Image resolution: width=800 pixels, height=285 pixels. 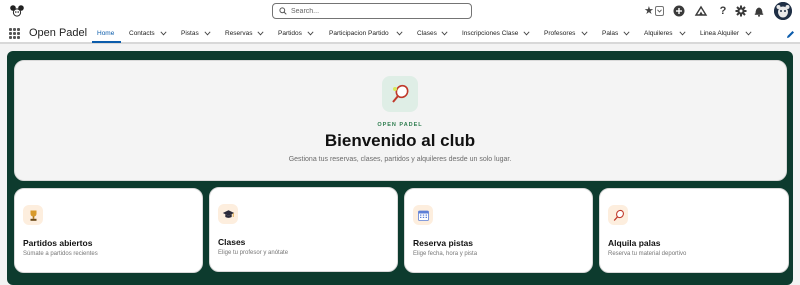 I want to click on nav-item-contacts: Contacts, so click(x=142, y=36).